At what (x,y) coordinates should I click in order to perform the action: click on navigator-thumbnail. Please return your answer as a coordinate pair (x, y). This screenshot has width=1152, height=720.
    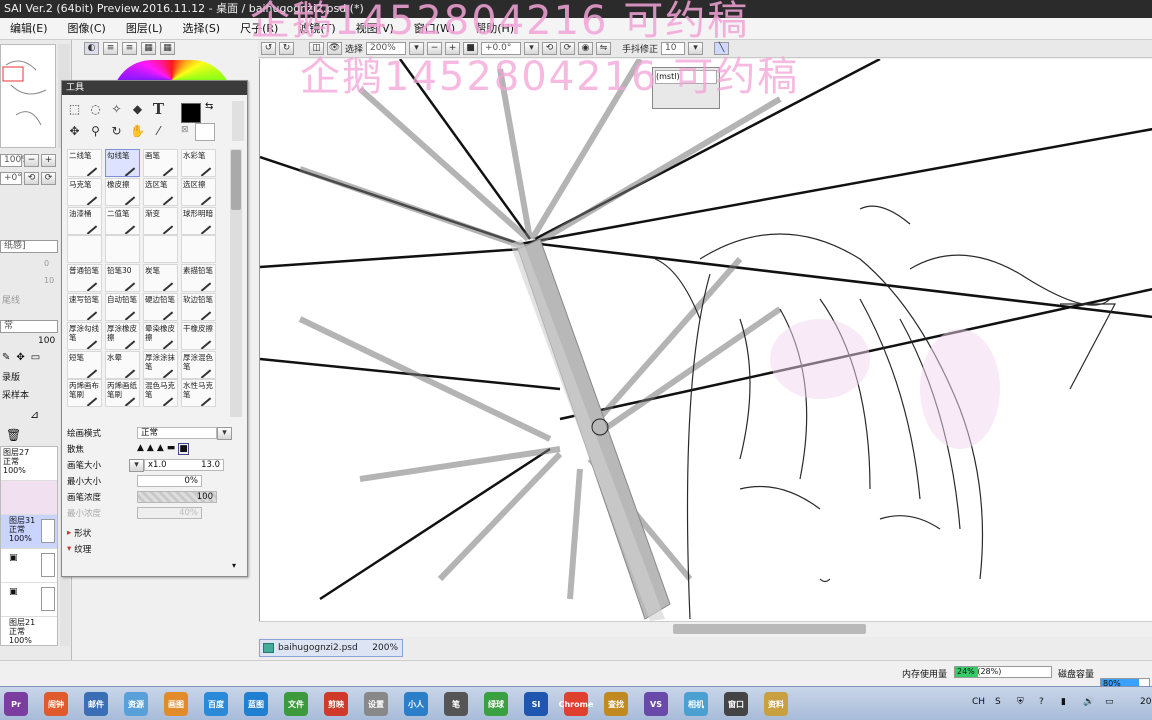
    Looking at the image, I should click on (28, 96).